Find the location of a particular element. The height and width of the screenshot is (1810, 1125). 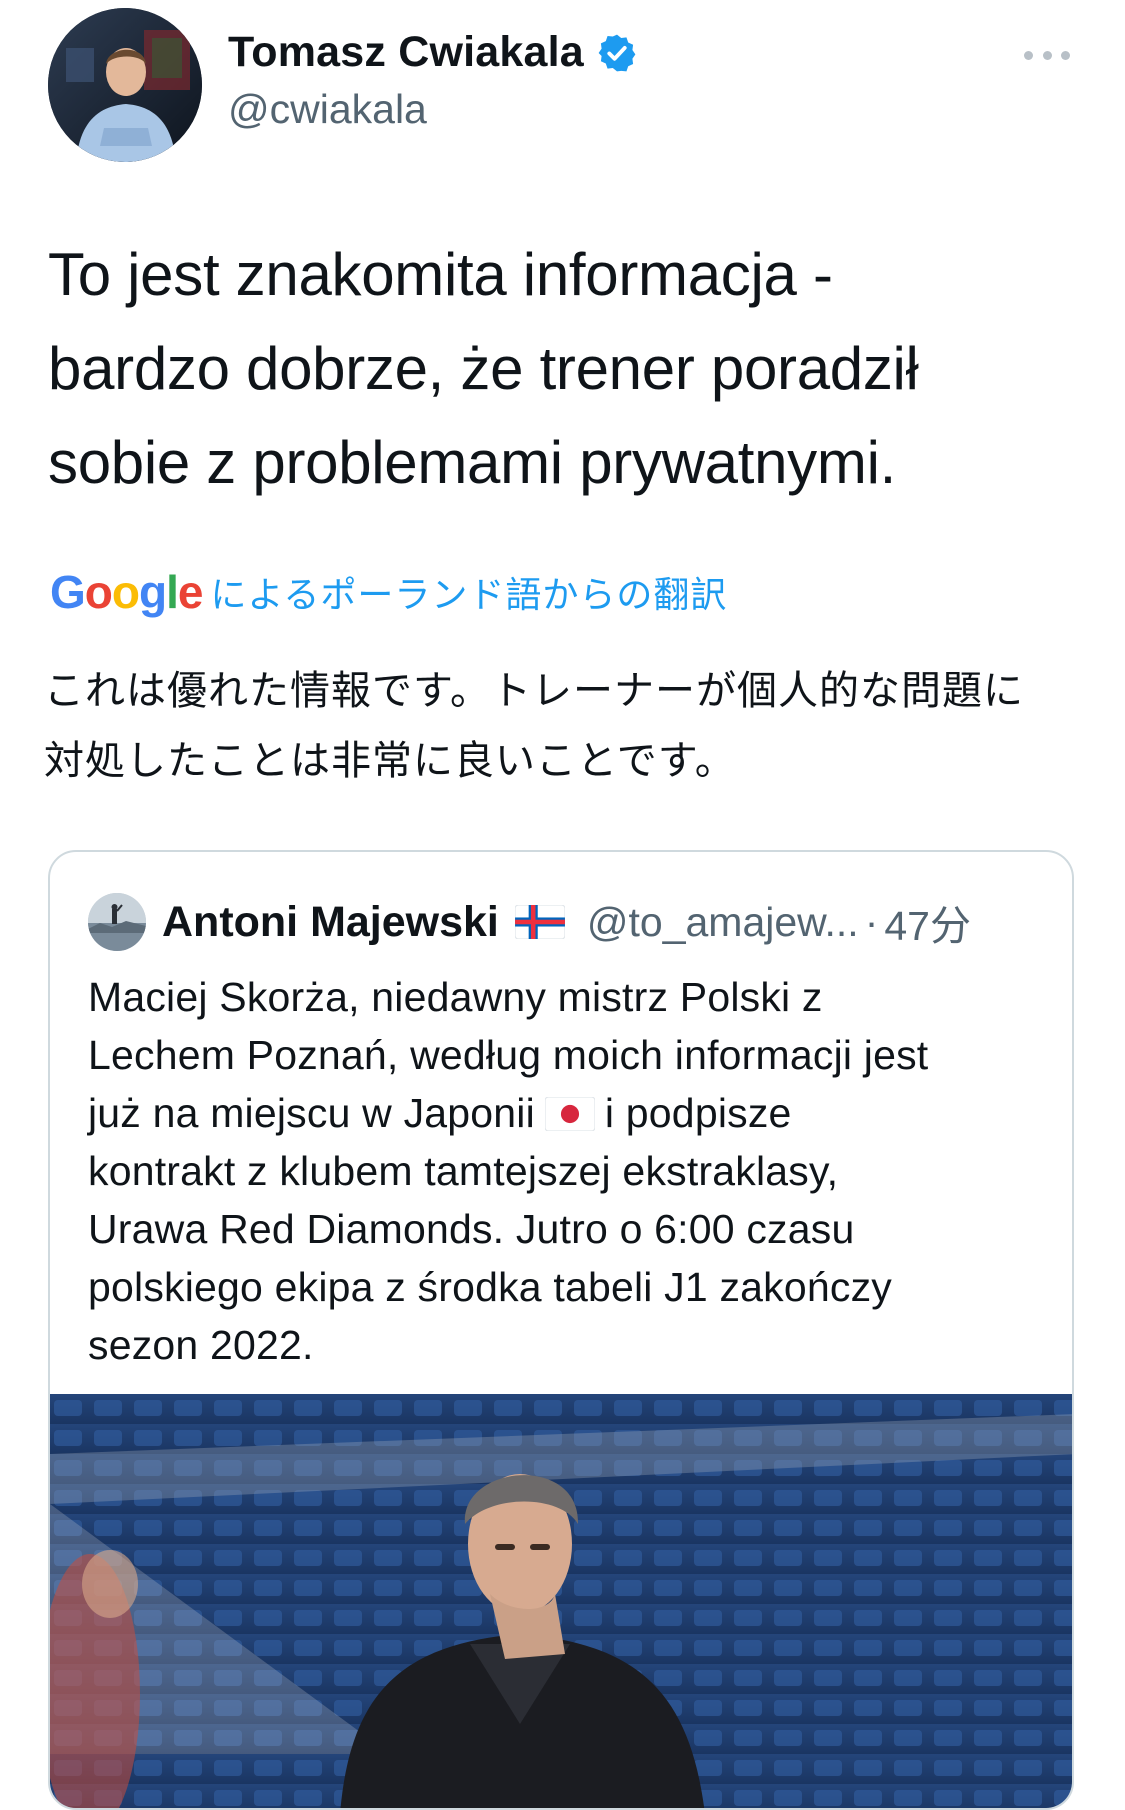

faroe-islands-flag-icon is located at coordinates (540, 922).